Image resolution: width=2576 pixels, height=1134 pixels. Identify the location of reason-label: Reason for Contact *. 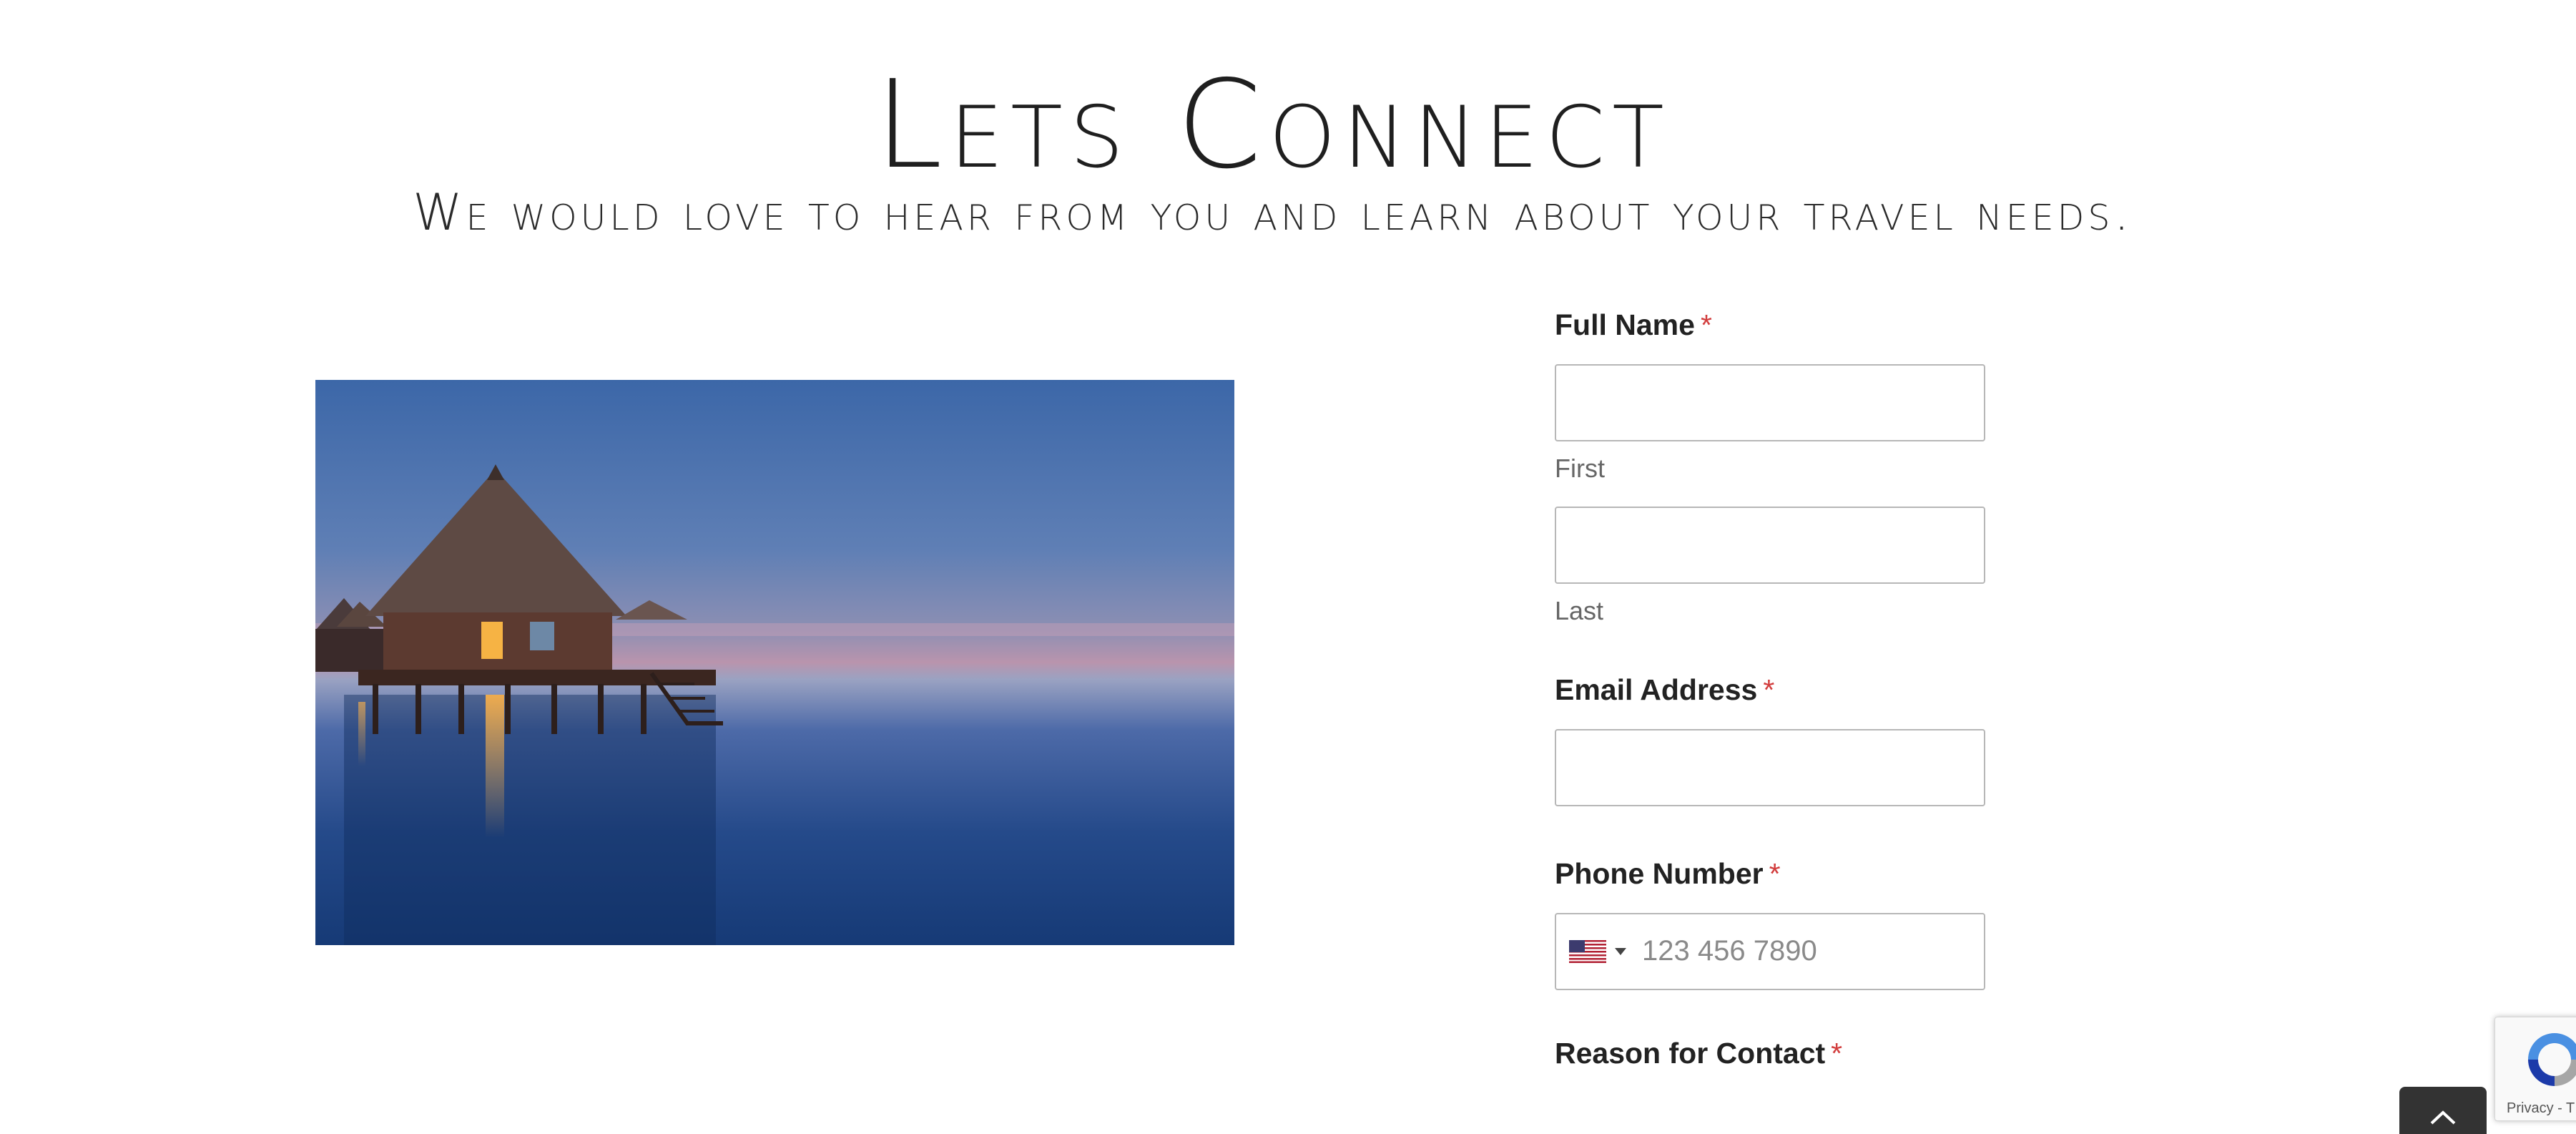
(1773, 1053).